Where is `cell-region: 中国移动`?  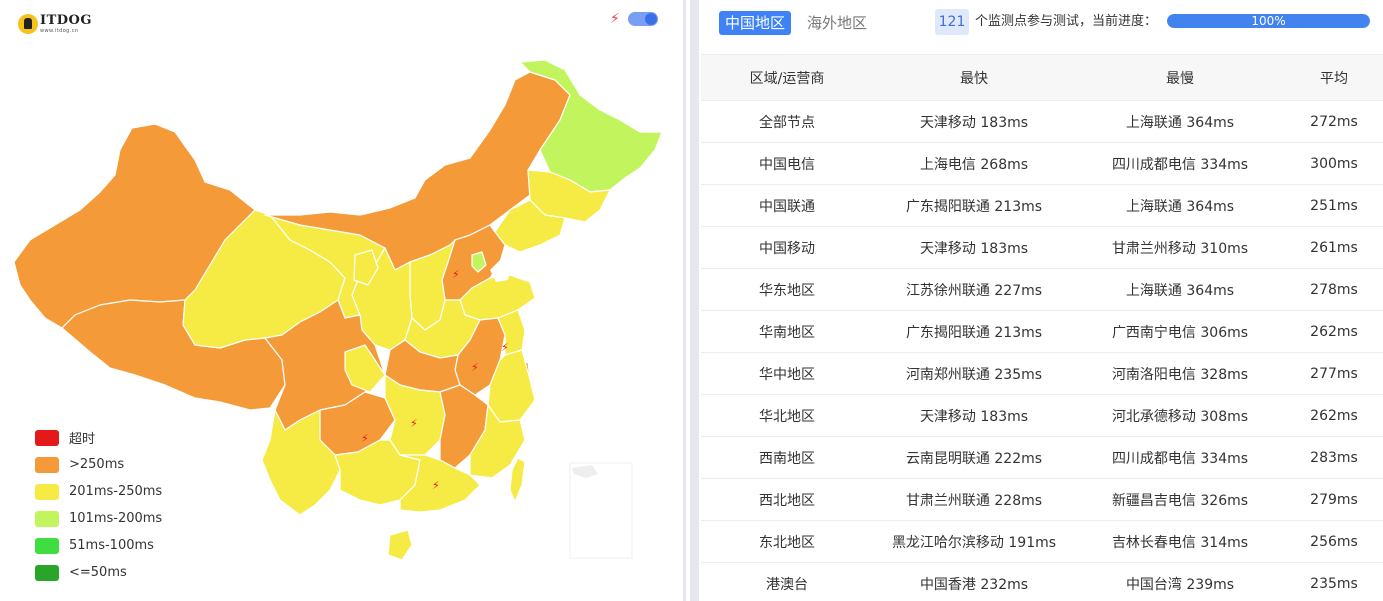
cell-region: 中国移动 is located at coordinates (787, 247).